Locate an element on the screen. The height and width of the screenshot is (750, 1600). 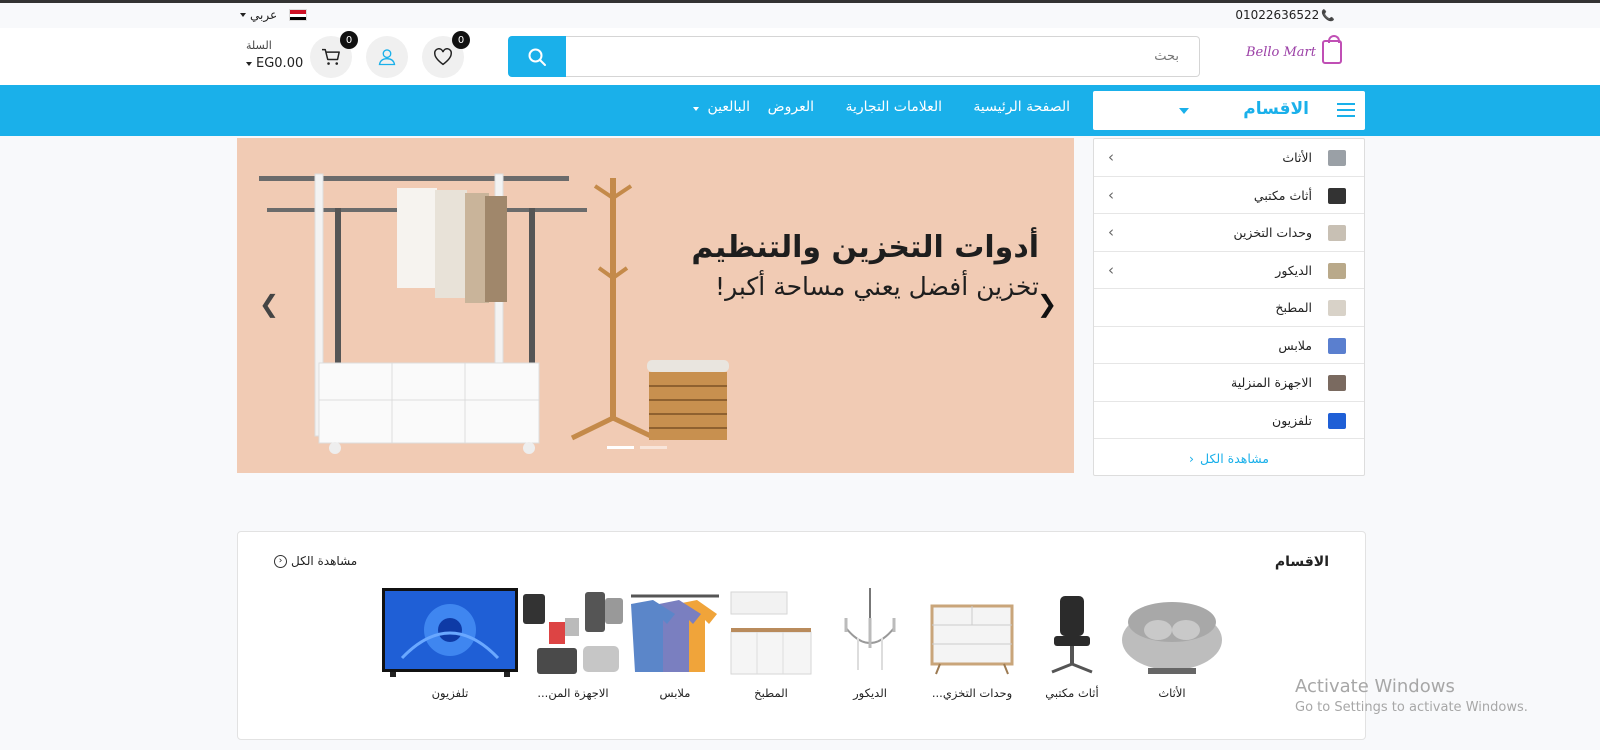
language-label: عربي is located at coordinates (264, 15).